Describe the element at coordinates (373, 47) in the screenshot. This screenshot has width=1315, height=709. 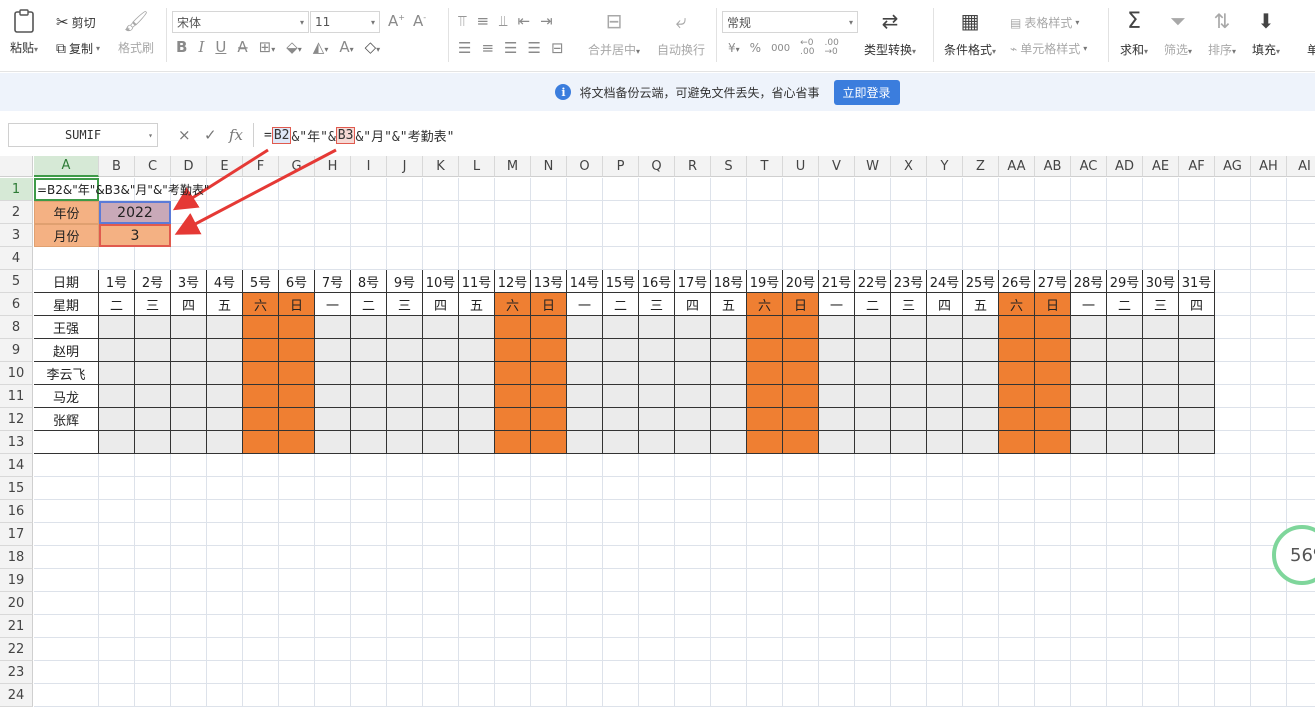
I see `clear-icon: ◇▾` at that location.